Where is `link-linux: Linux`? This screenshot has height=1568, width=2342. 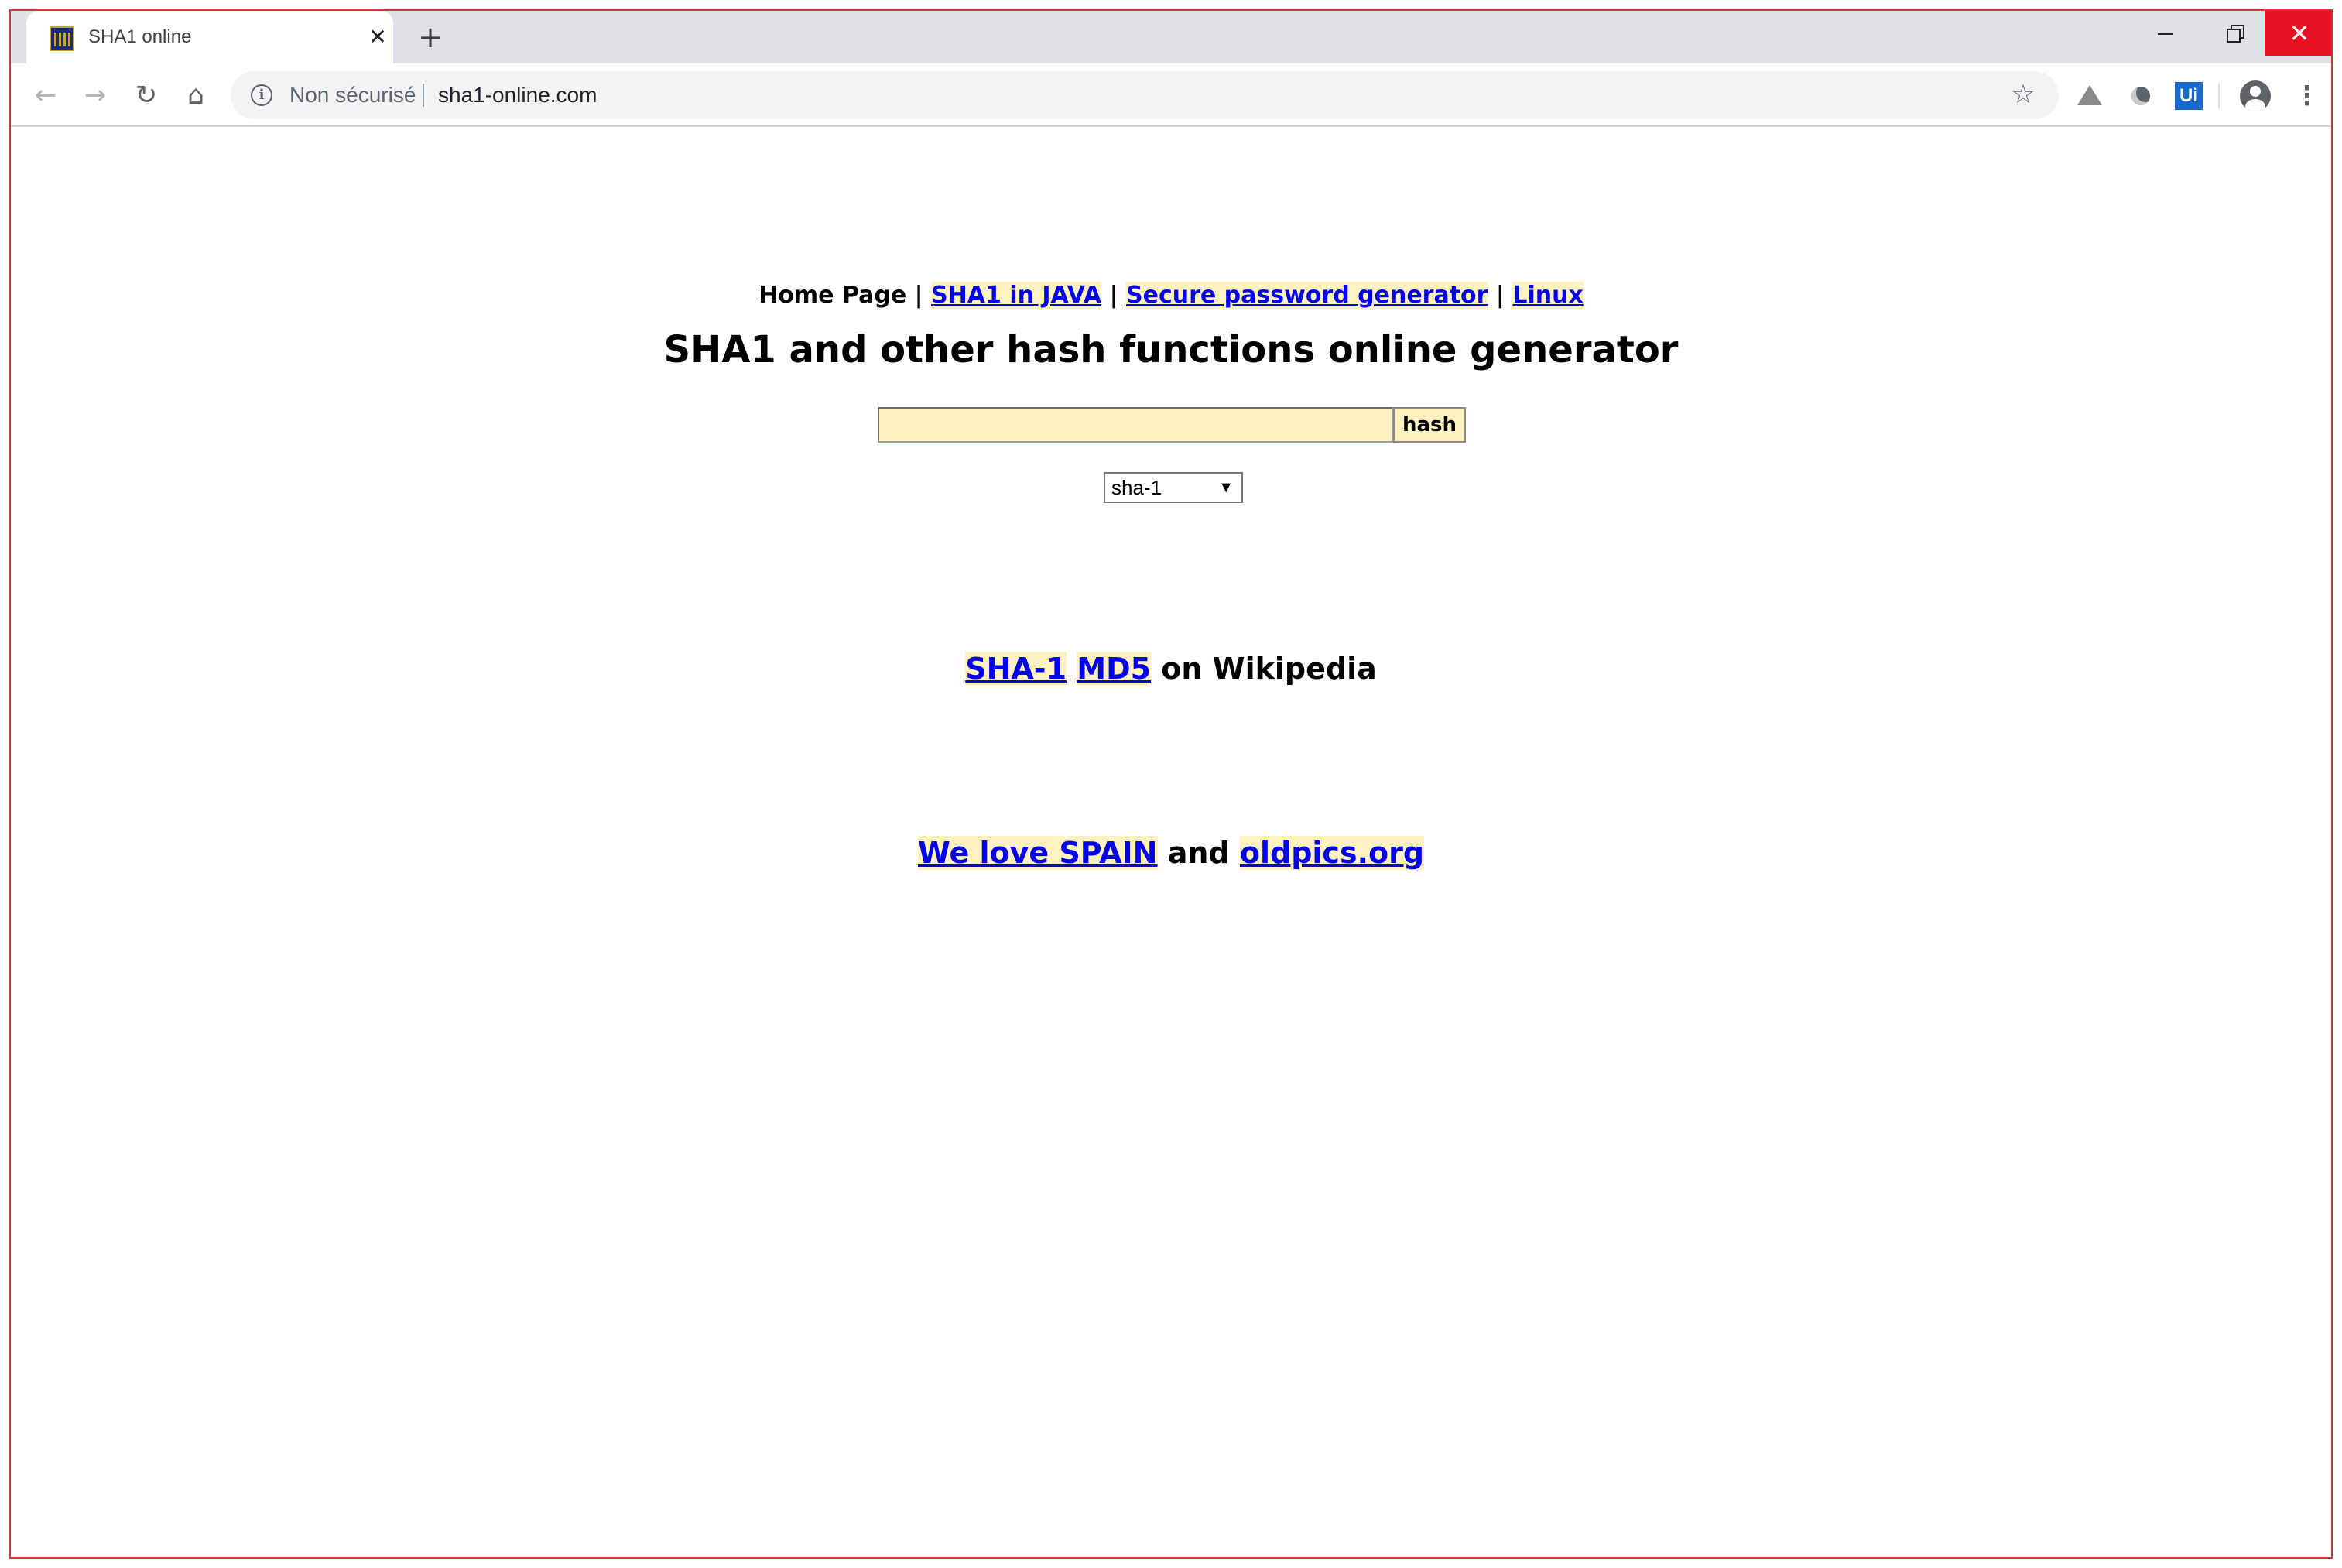 link-linux: Linux is located at coordinates (1548, 295).